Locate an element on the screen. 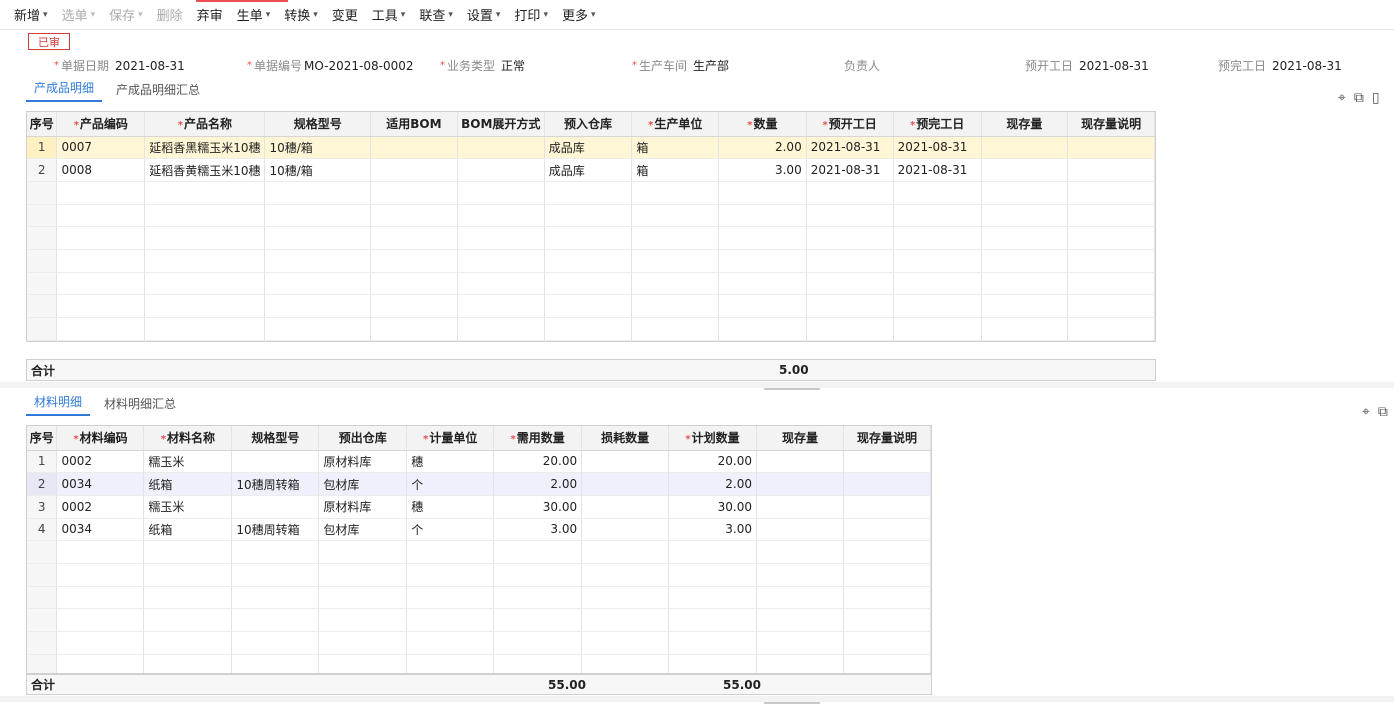 This screenshot has width=1394, height=717. product-column-header: *预开工日 is located at coordinates (850, 124).